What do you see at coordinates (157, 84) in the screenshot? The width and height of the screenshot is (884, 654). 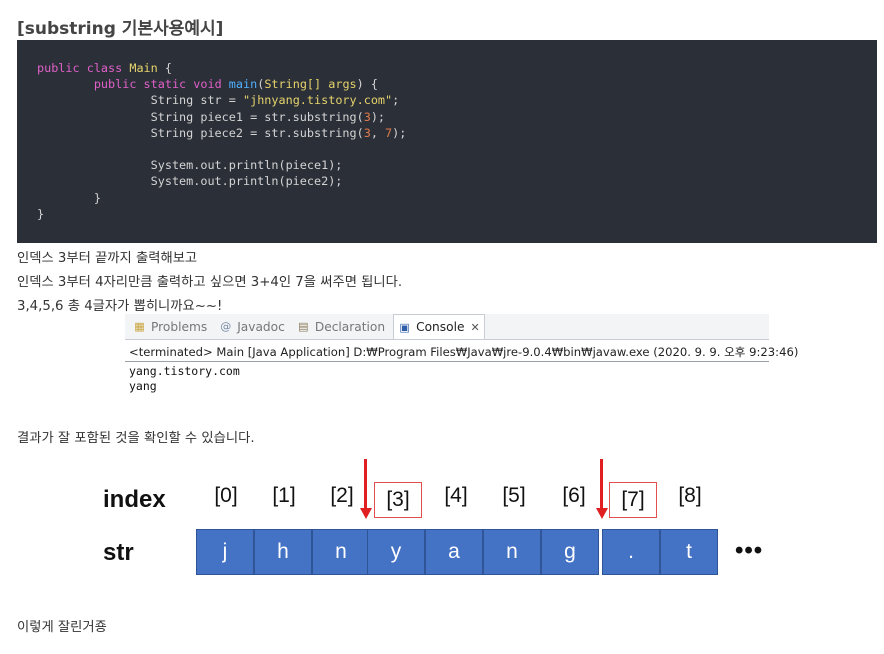 I see `code-keyword: public static void` at bounding box center [157, 84].